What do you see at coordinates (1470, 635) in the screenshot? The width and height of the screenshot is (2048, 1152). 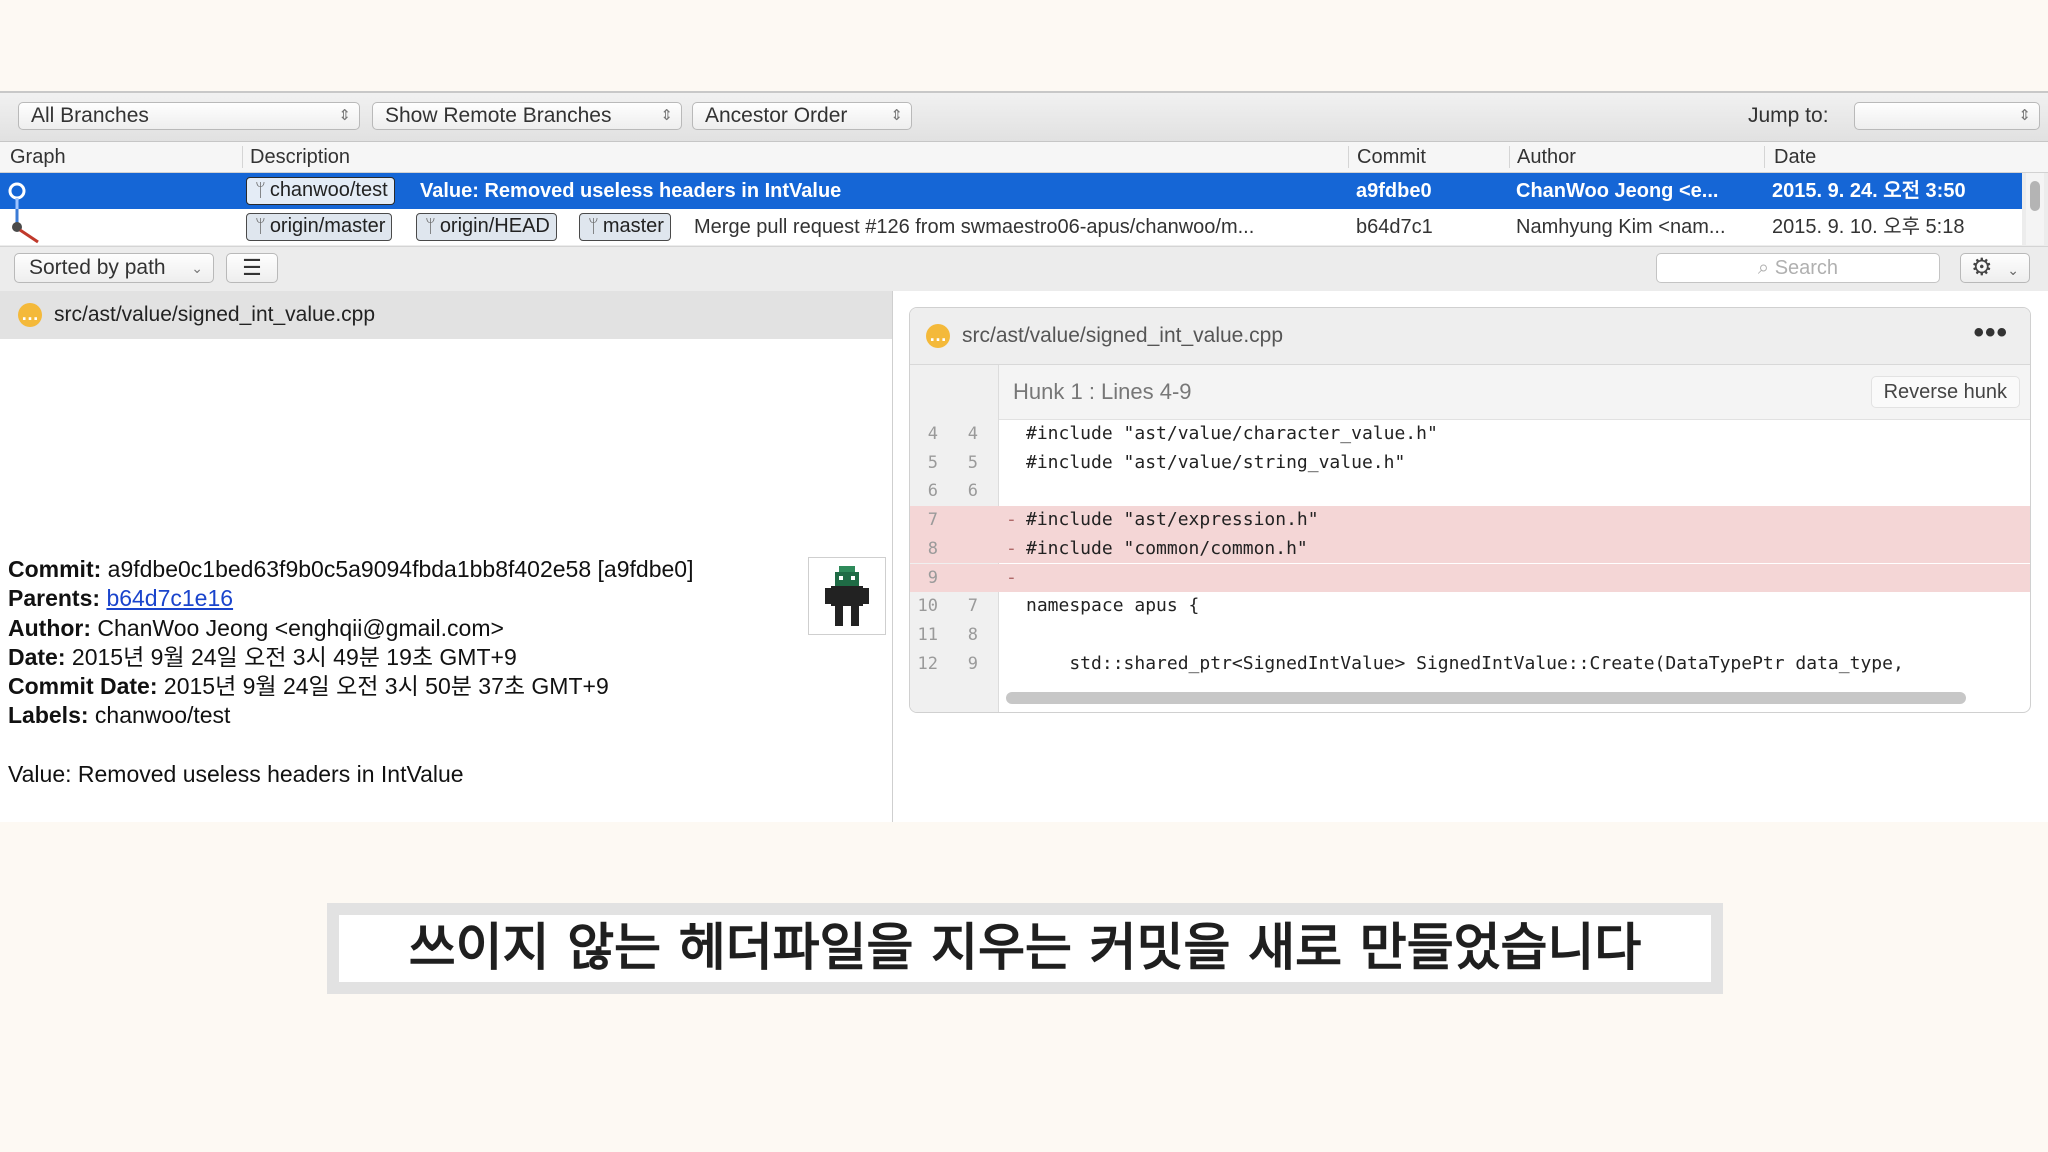 I see `diff-line: 11 8` at bounding box center [1470, 635].